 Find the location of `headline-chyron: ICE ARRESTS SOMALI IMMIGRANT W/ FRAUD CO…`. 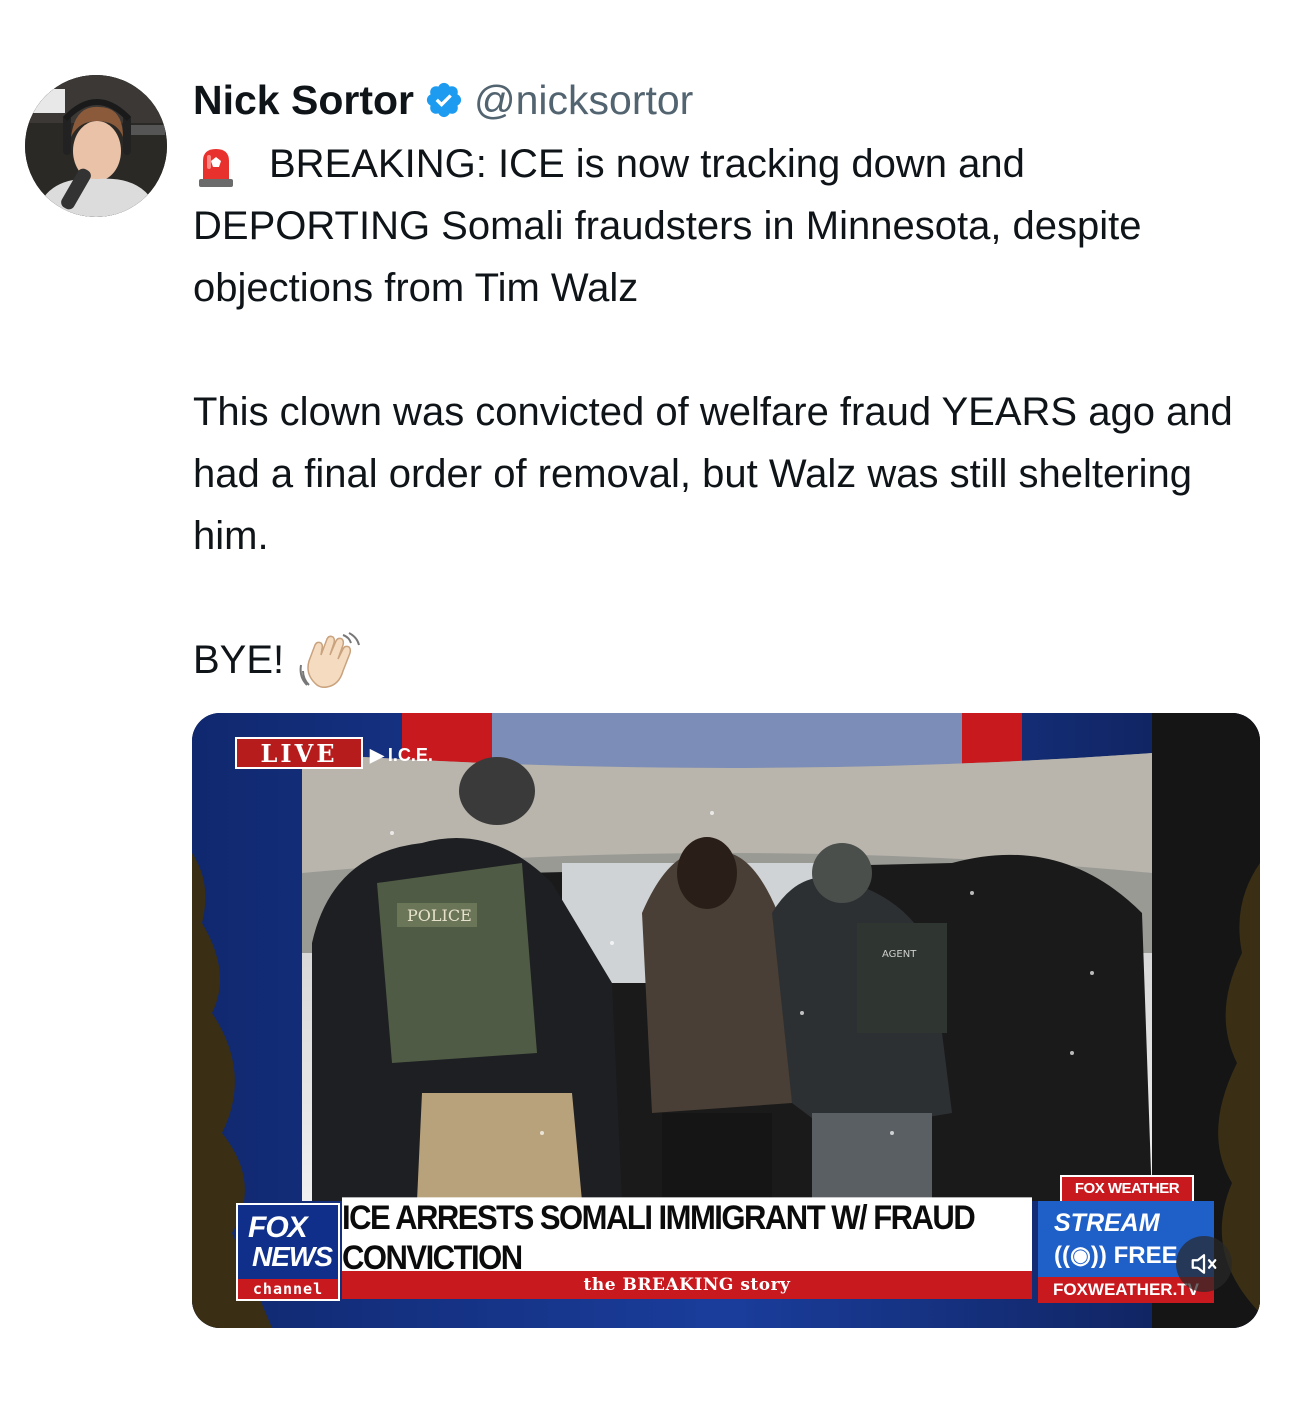

headline-chyron: ICE ARRESTS SOMALI IMMIGRANT W/ FRAUD CO… is located at coordinates (687, 1237).